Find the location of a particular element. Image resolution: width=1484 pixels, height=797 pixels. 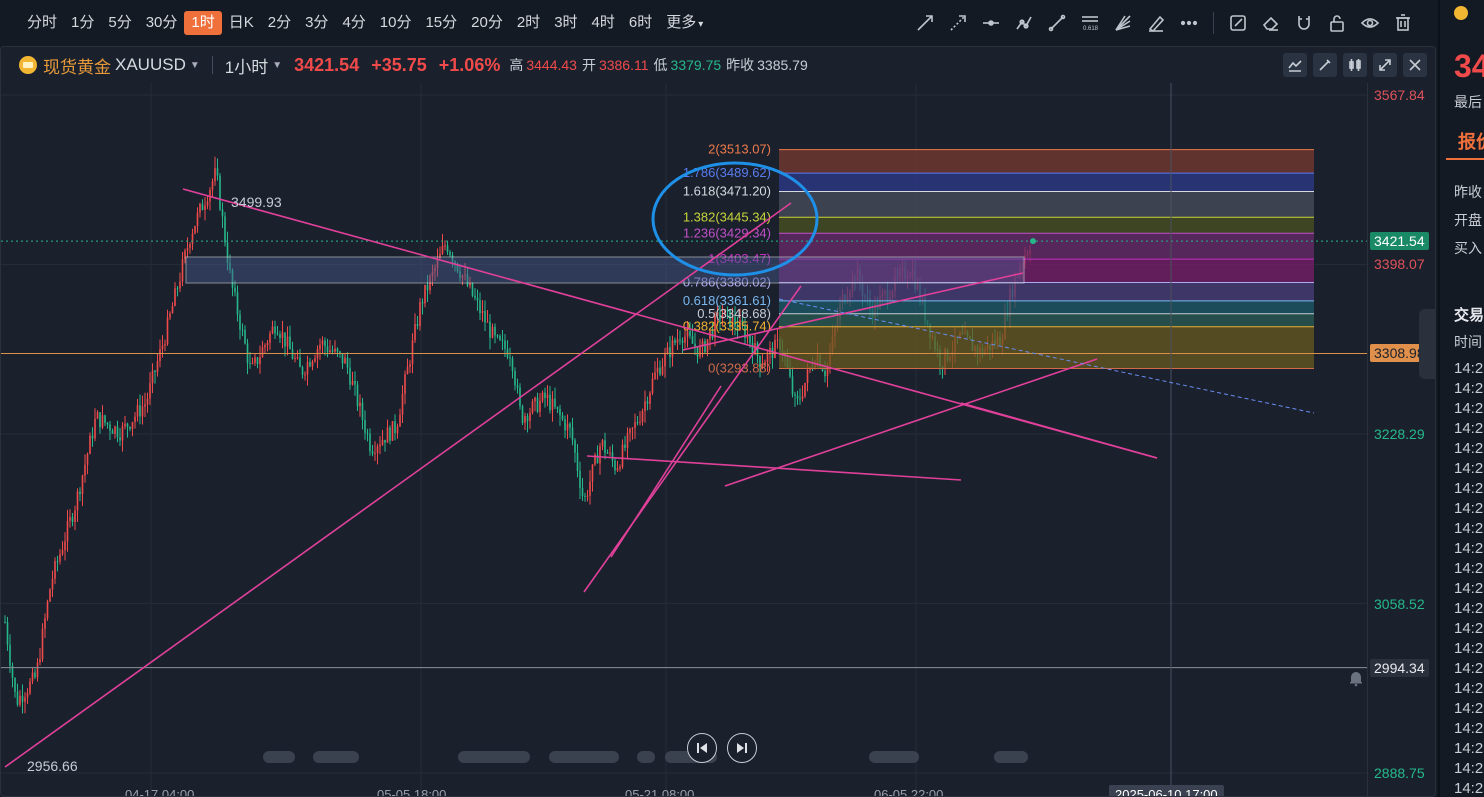

expand-icon is located at coordinates (1385, 65).